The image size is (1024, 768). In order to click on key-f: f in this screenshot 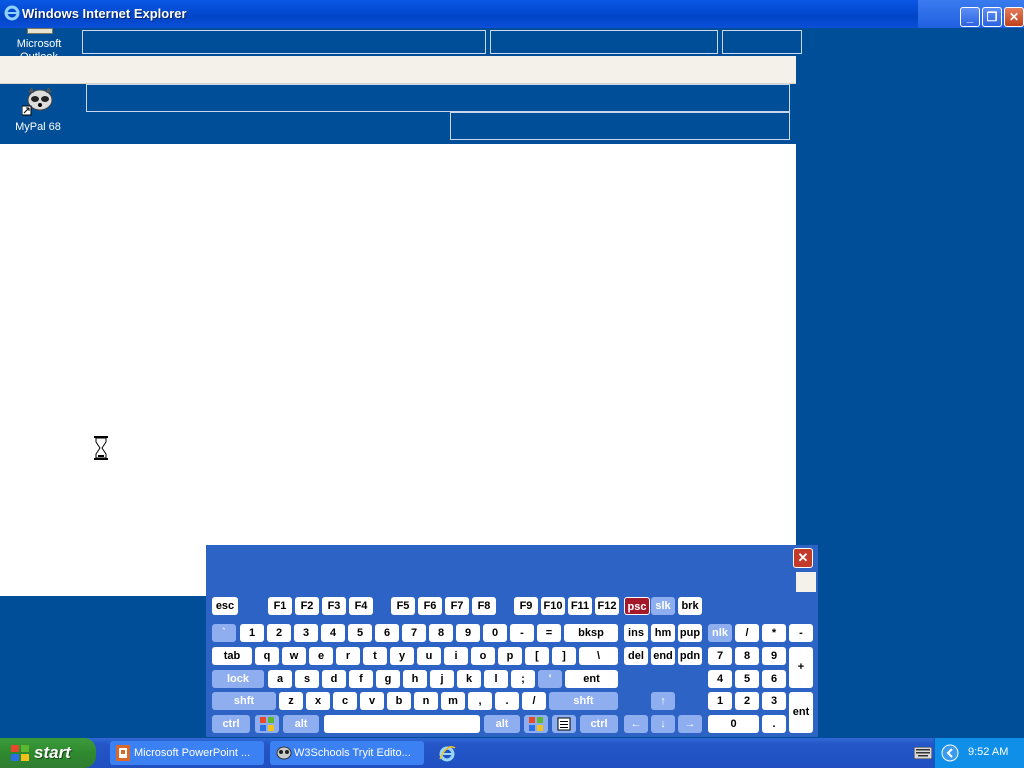, I will do `click(361, 679)`.